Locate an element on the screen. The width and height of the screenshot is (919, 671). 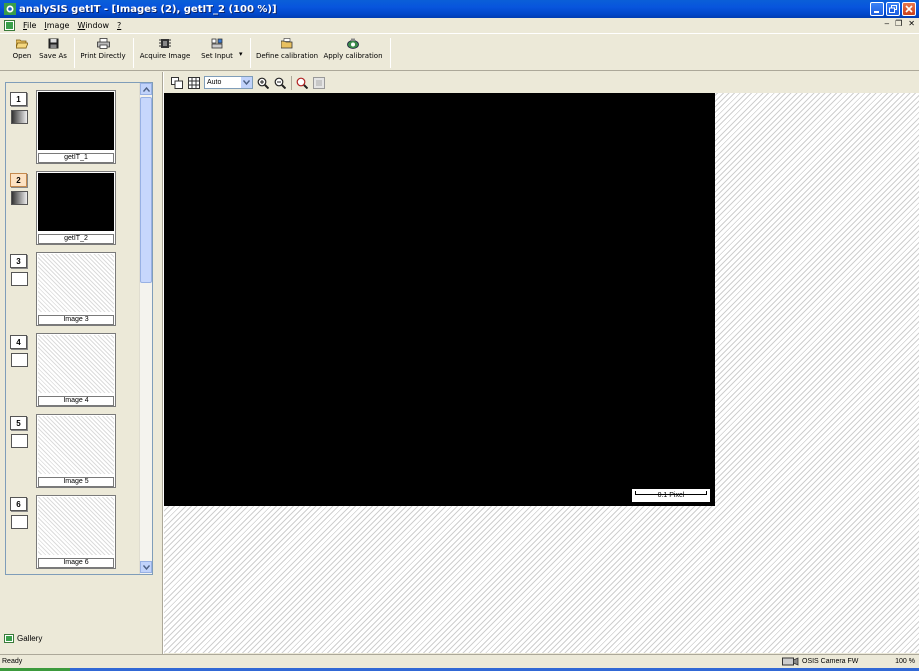
printer-icon is located at coordinates (103, 43).